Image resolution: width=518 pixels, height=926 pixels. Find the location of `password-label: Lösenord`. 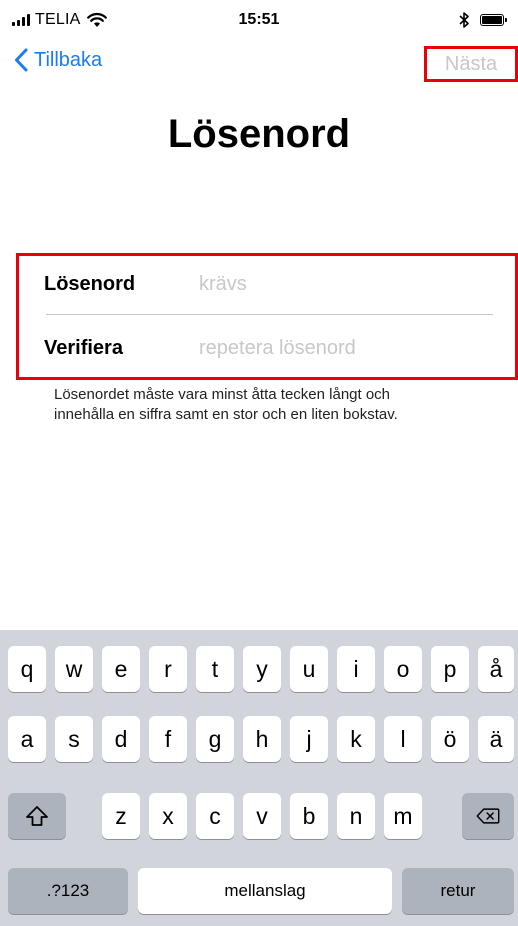

password-label: Lösenord is located at coordinates (90, 283).